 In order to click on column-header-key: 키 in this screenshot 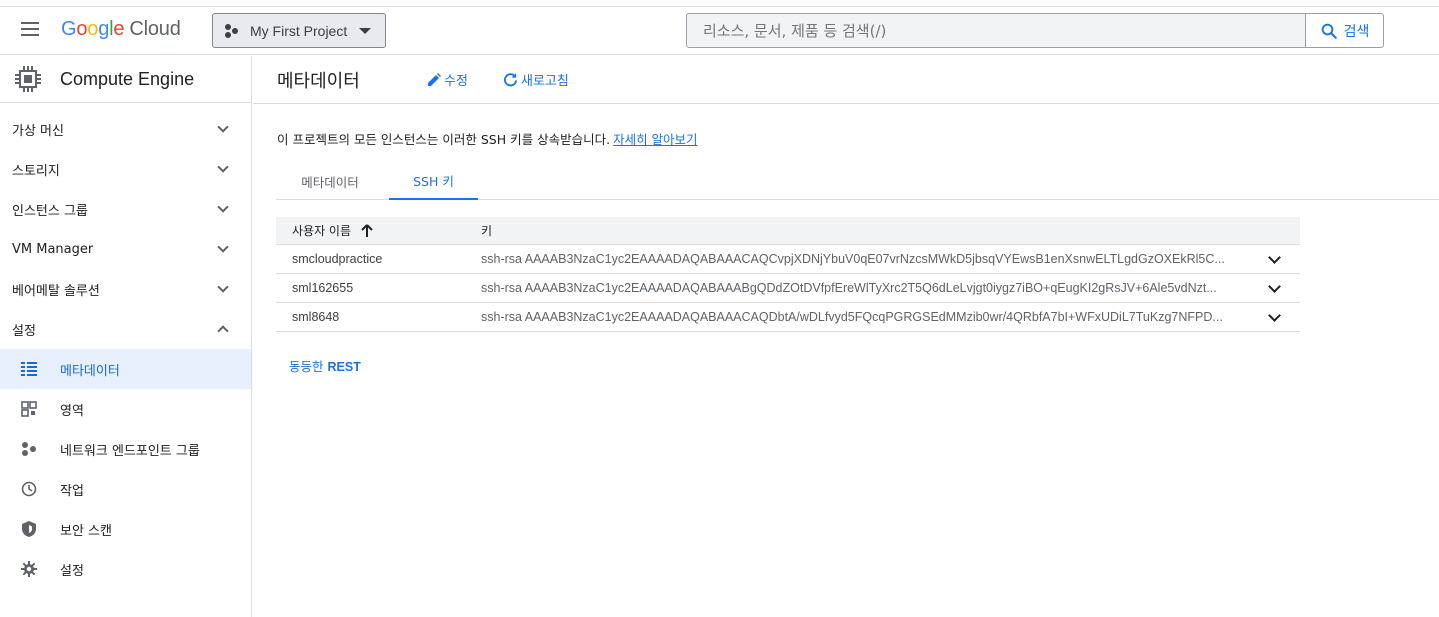, I will do `click(487, 231)`.